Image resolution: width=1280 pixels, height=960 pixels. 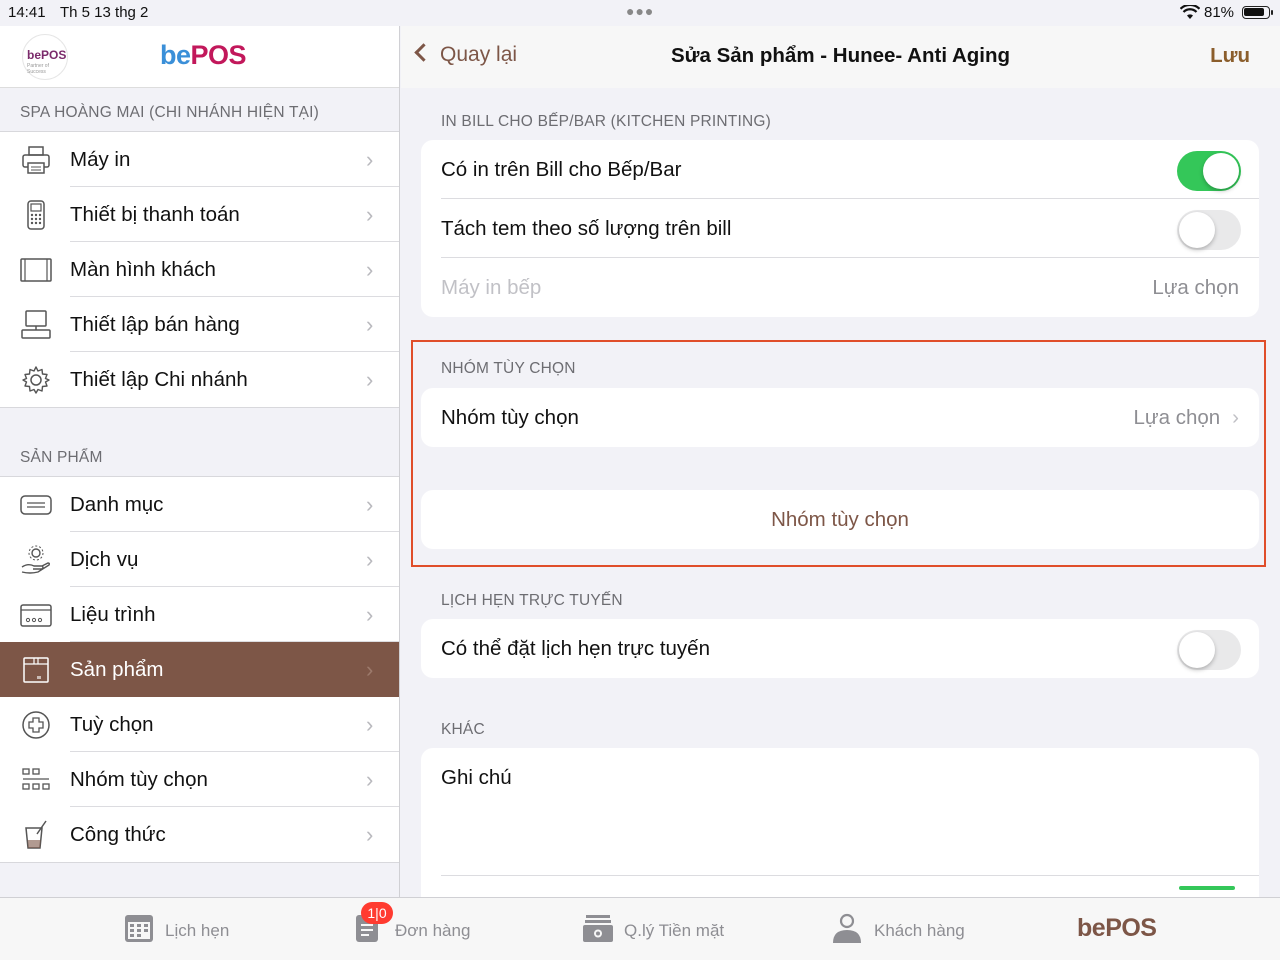 What do you see at coordinates (197, 930) in the screenshot?
I see `tab-label: Lịch hẹn` at bounding box center [197, 930].